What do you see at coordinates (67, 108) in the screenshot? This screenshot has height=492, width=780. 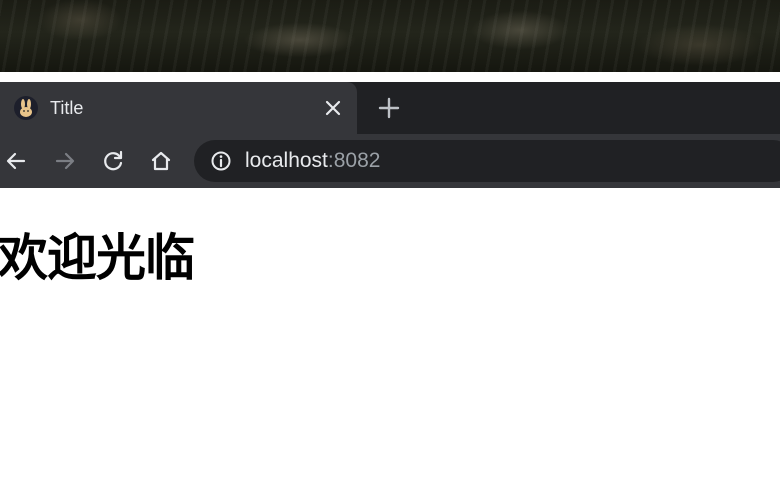 I see `tab-title: Title` at bounding box center [67, 108].